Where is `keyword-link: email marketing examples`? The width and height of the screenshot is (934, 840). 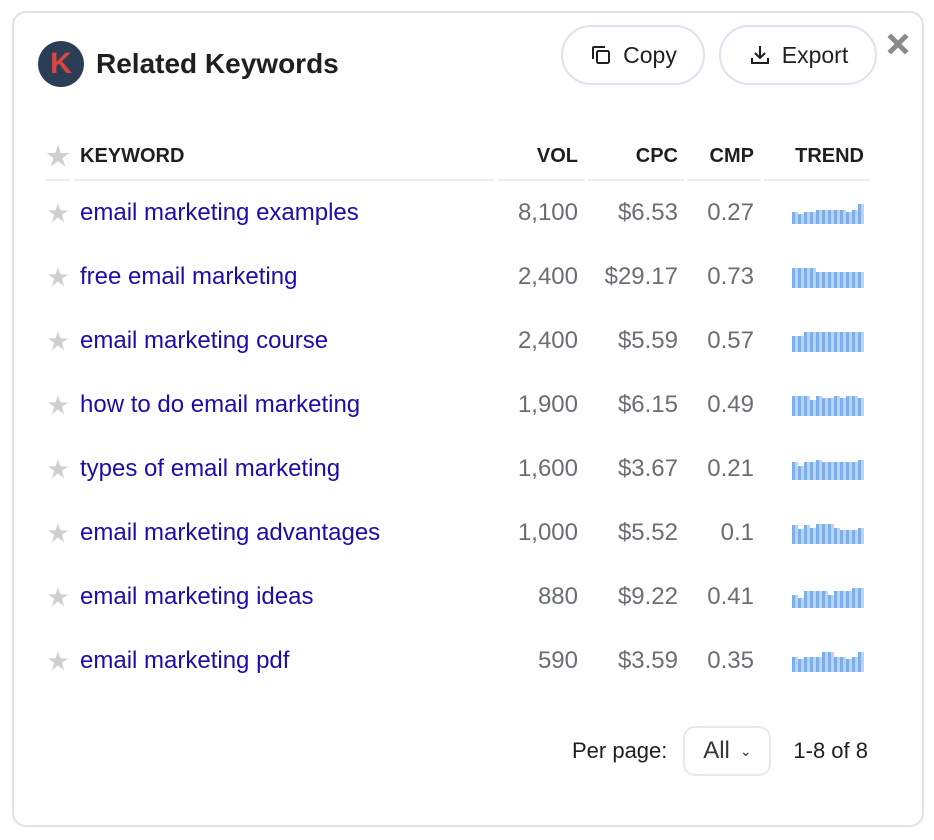 keyword-link: email marketing examples is located at coordinates (219, 212).